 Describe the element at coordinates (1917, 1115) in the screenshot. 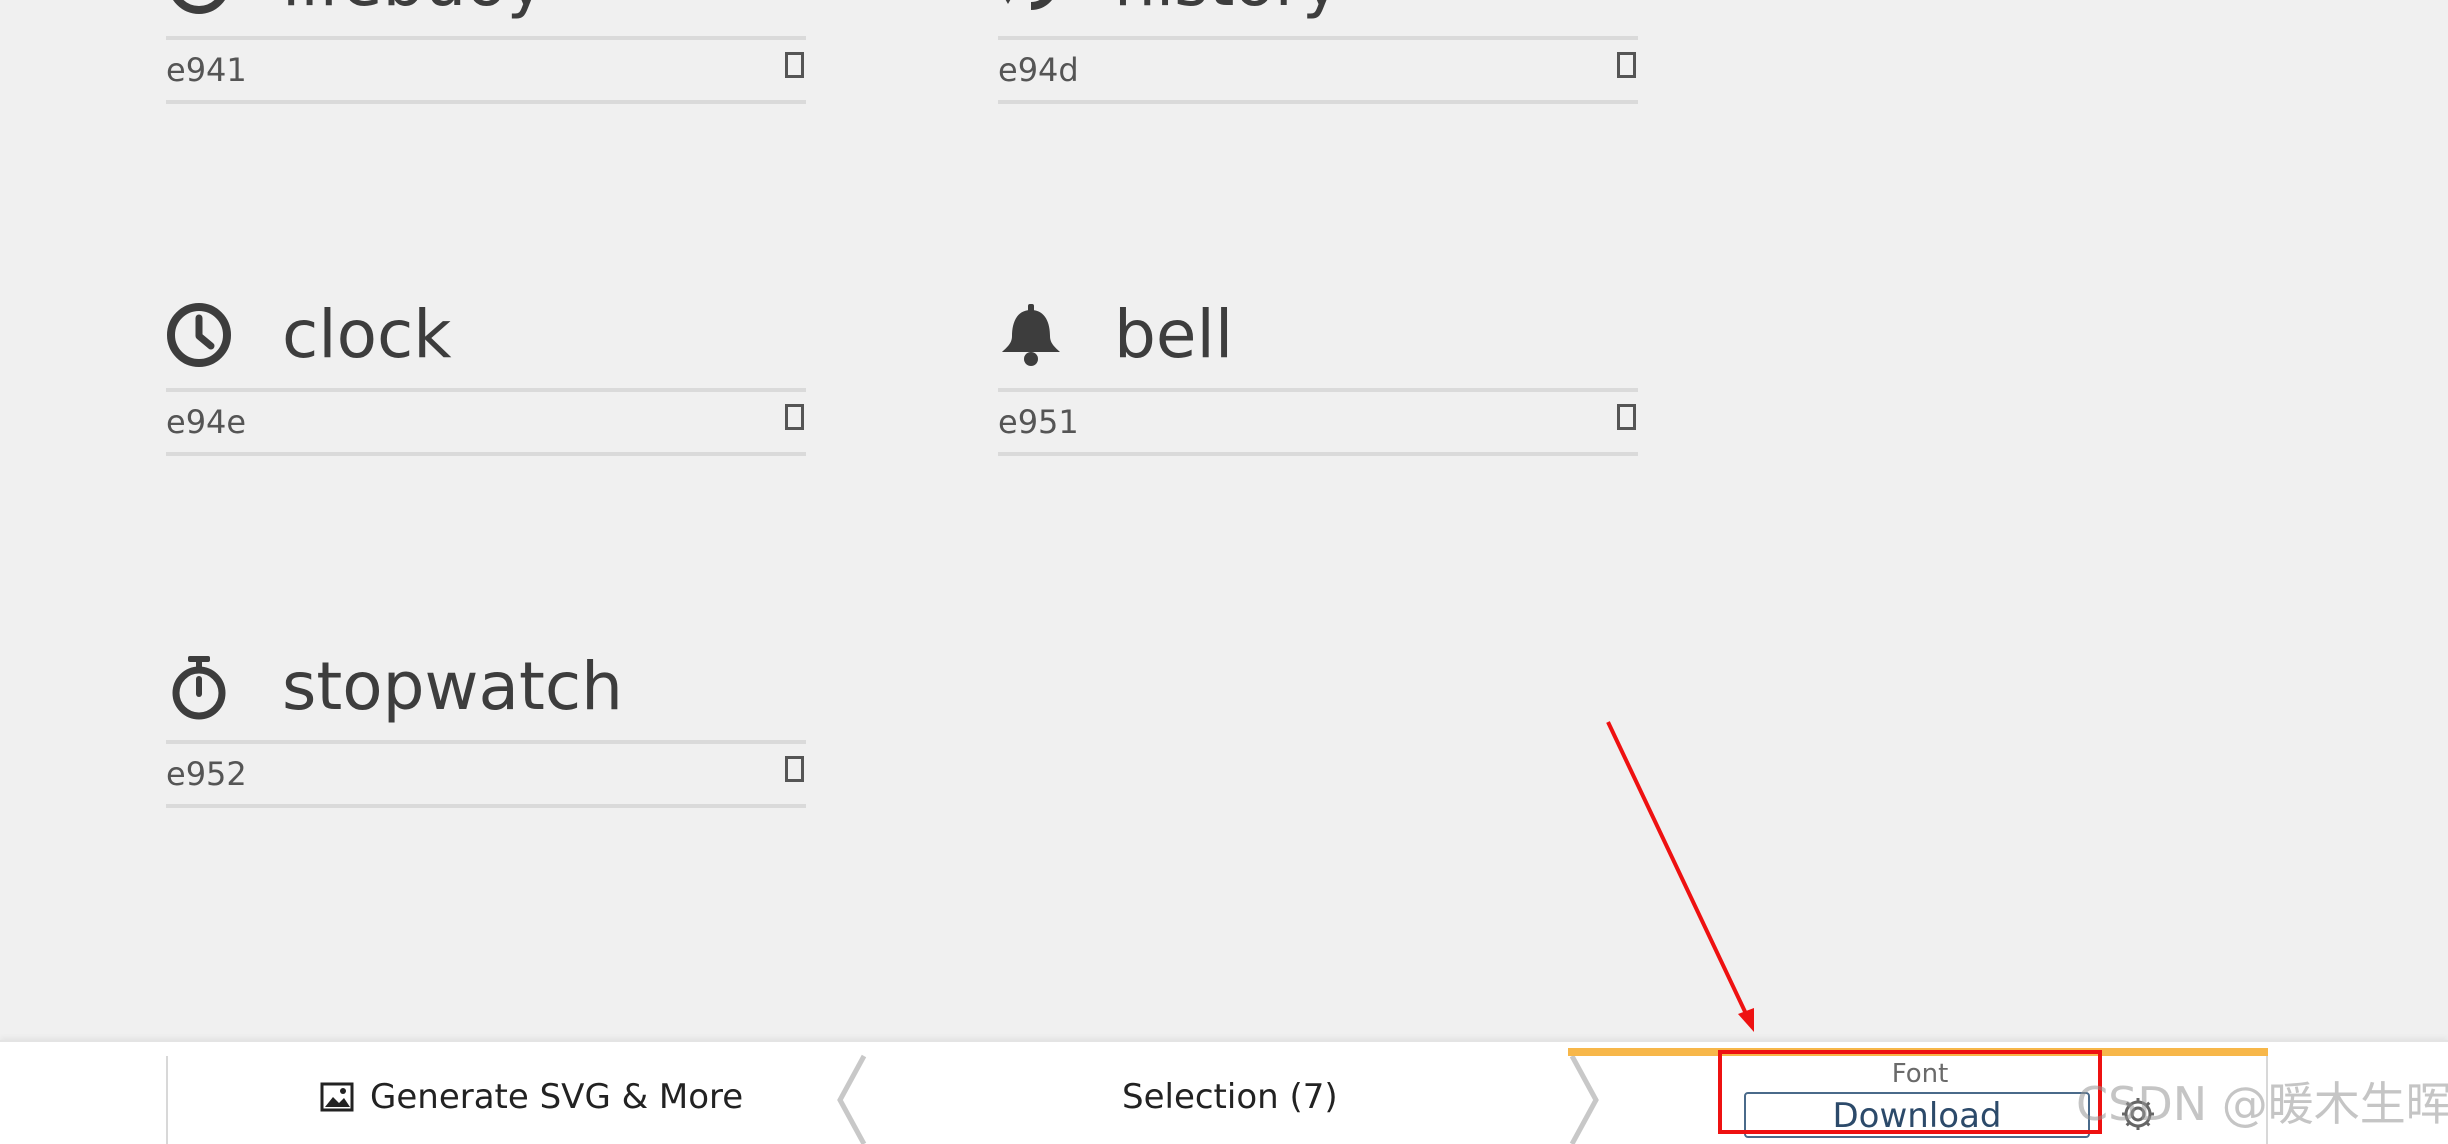

I see `download-button: Download` at that location.